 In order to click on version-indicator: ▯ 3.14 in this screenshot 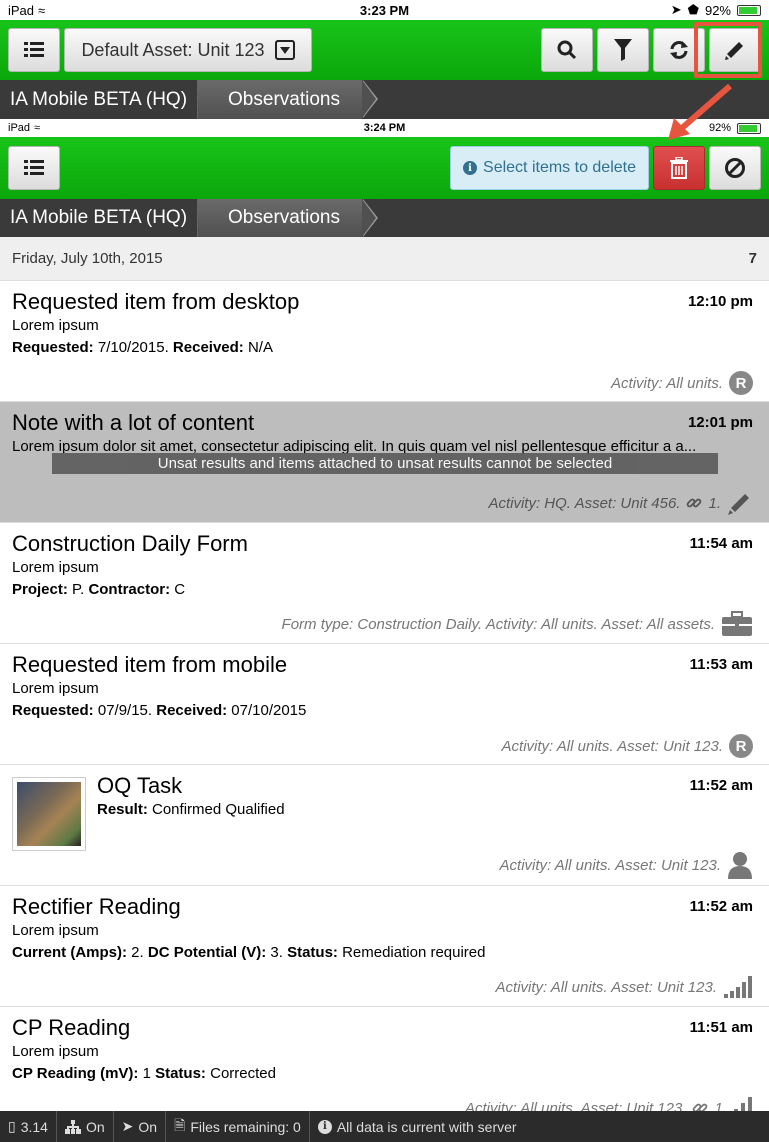, I will do `click(28, 1126)`.